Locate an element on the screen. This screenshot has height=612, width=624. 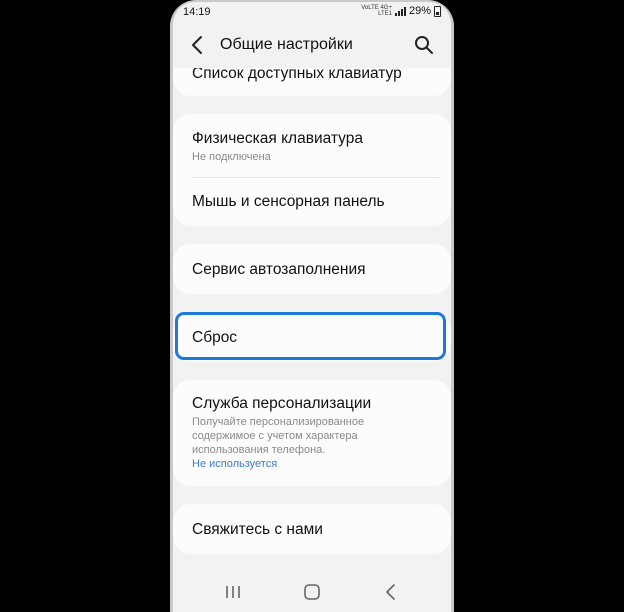
search-button-fg is located at coordinates (424, 45).